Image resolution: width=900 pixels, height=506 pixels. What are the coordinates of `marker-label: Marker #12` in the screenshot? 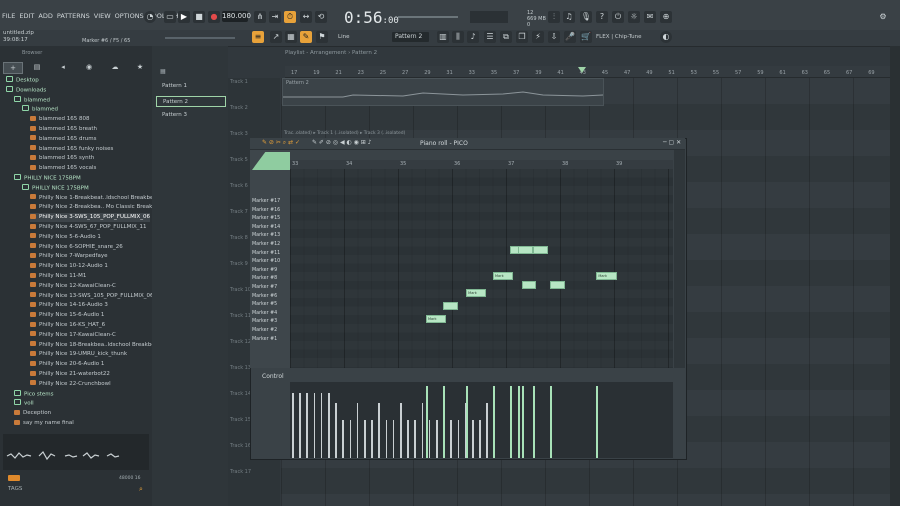 It's located at (270, 245).